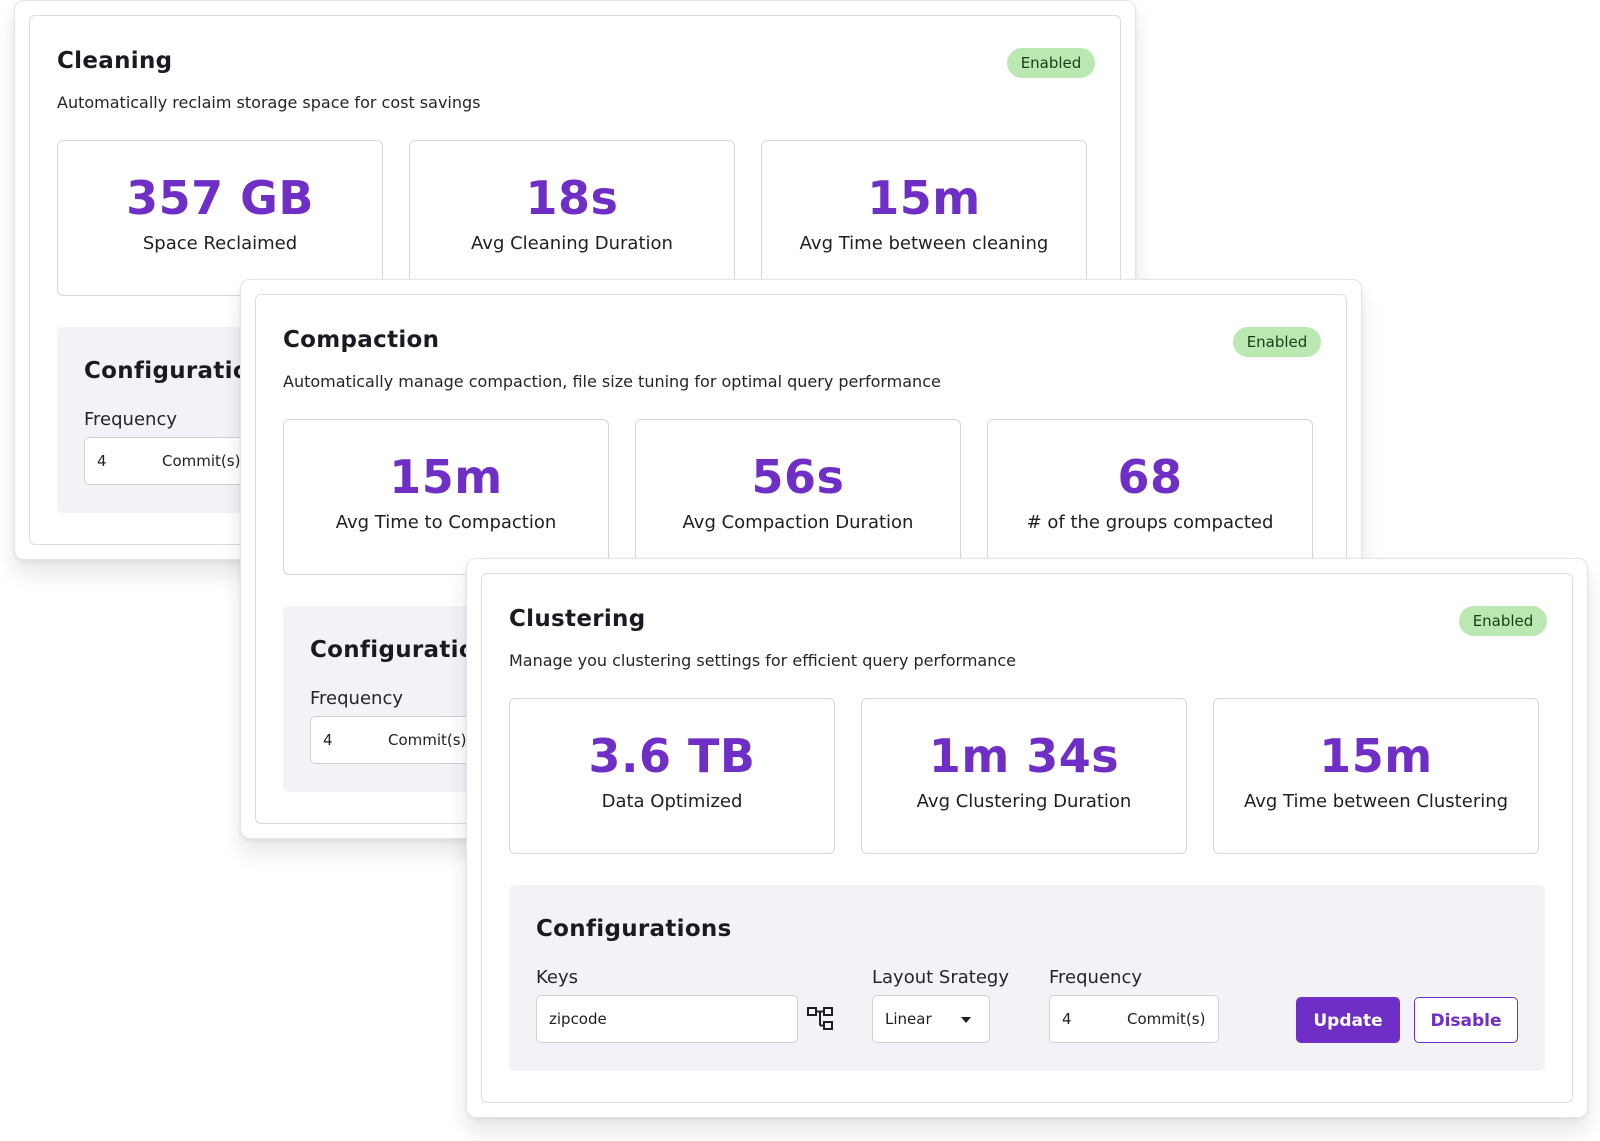  I want to click on clustering-status-badge: Enabled, so click(1503, 621).